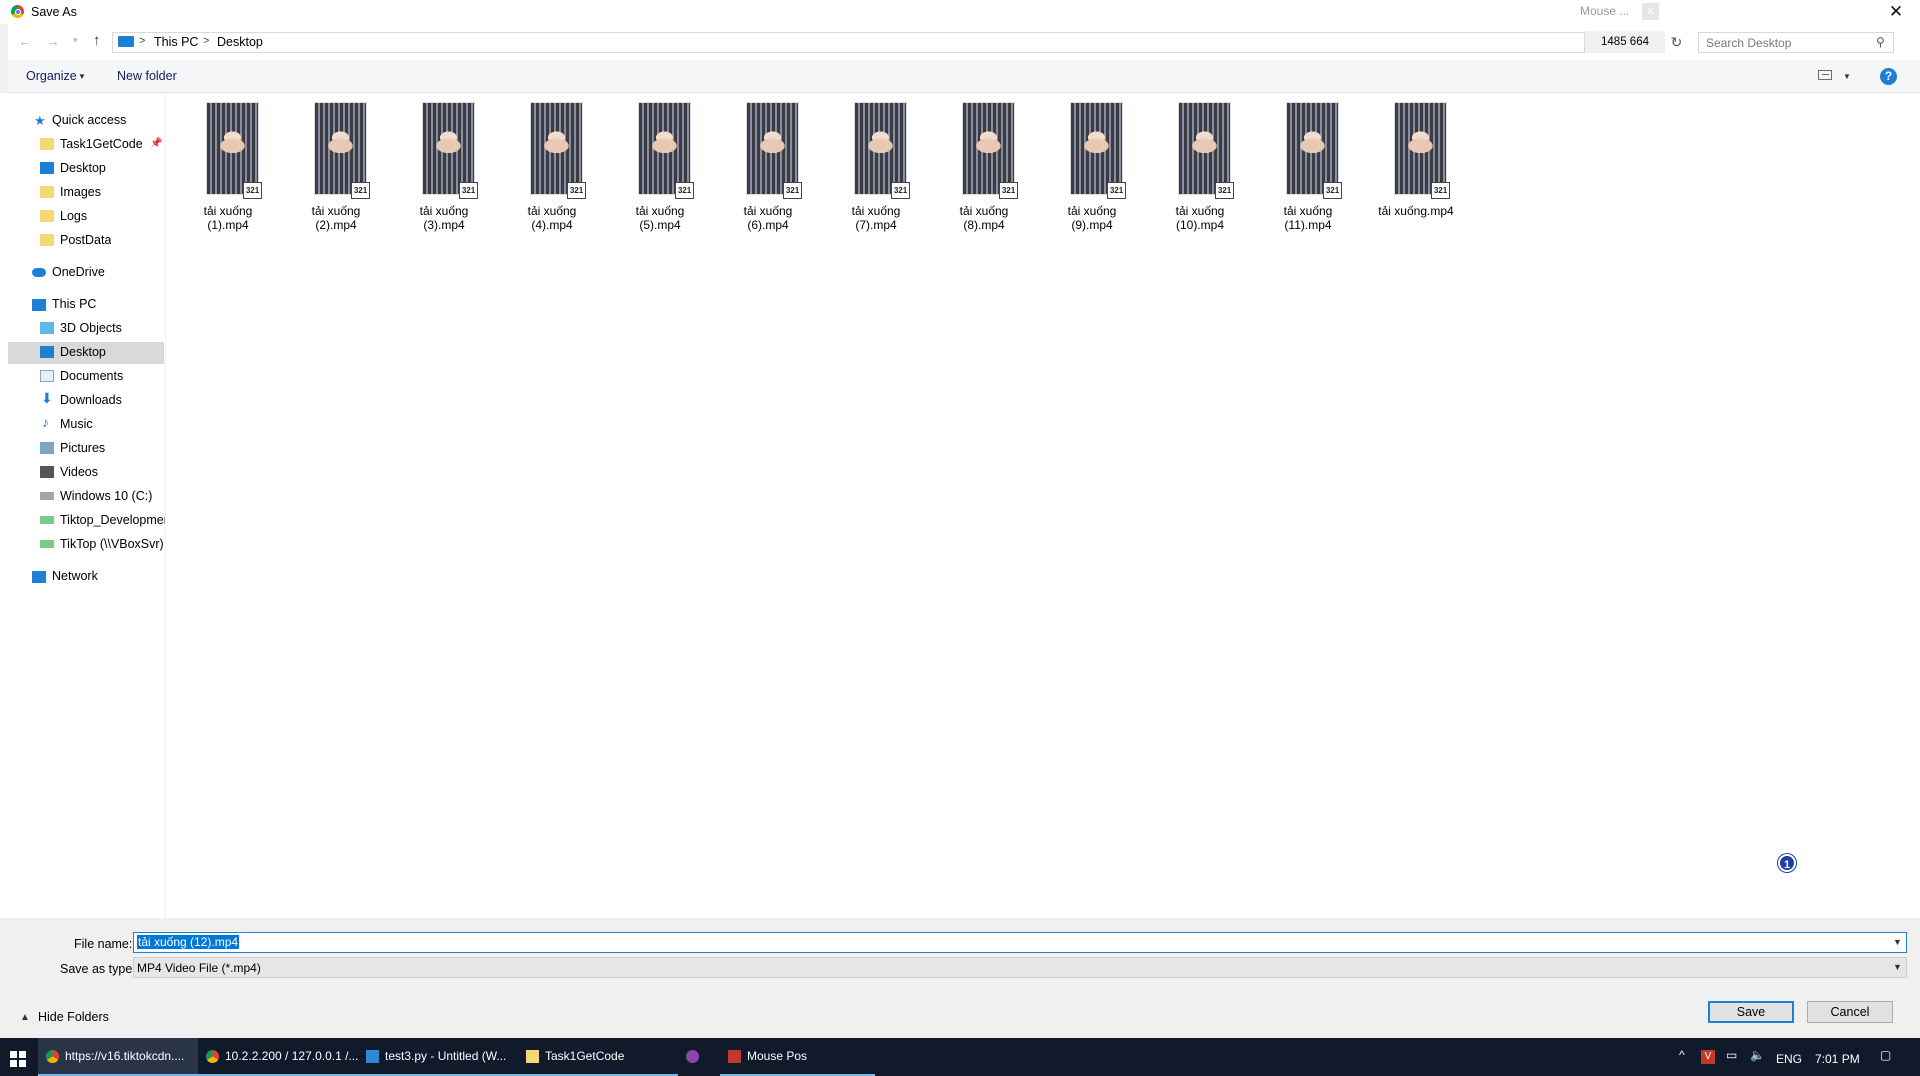 The width and height of the screenshot is (1920, 1076). I want to click on nav-this-pc: This PC, so click(74, 304).